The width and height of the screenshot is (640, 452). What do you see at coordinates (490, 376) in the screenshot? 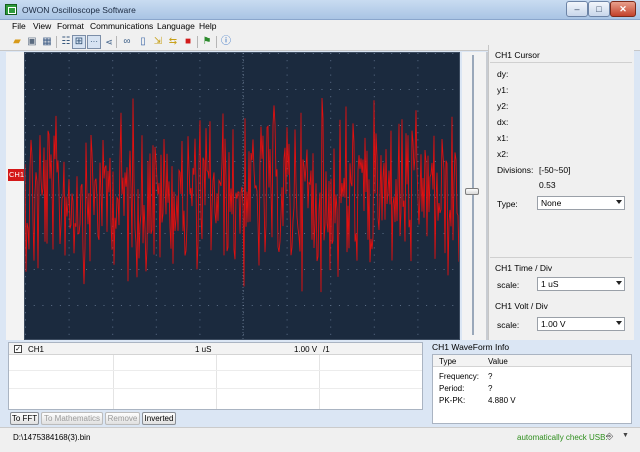
I see `frequency-value: ?` at bounding box center [490, 376].